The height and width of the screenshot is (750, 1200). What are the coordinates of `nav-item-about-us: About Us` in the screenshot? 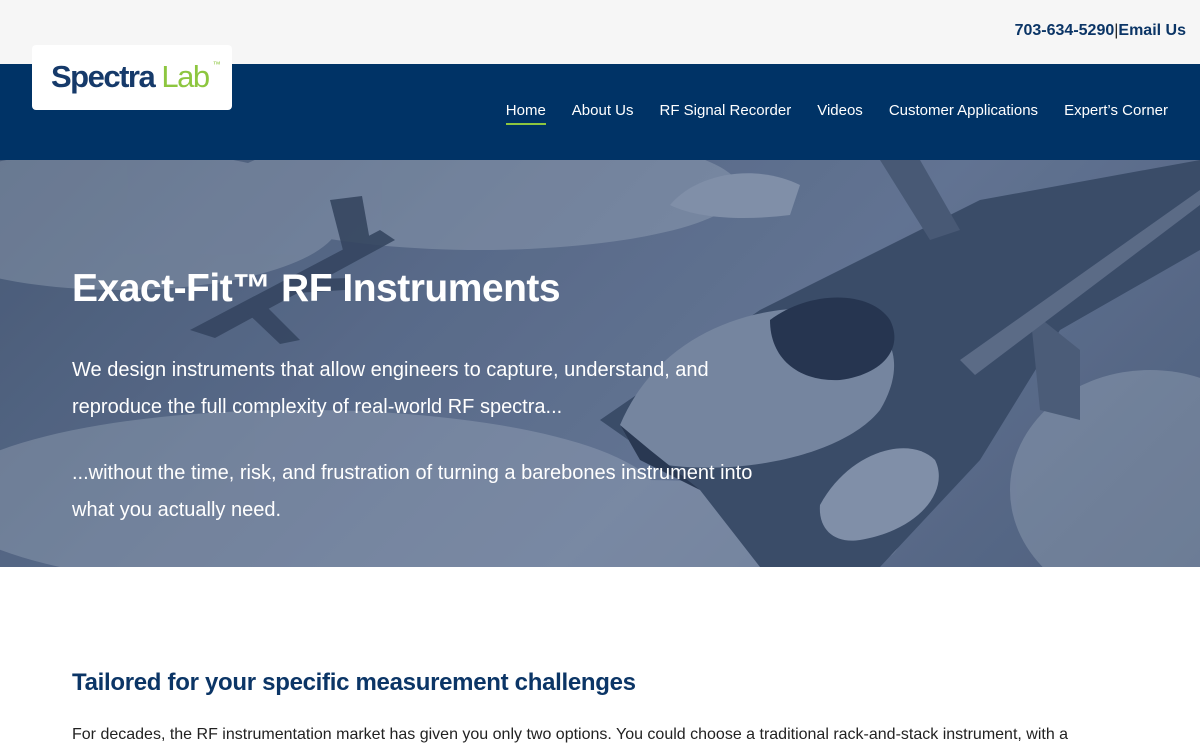 It's located at (603, 113).